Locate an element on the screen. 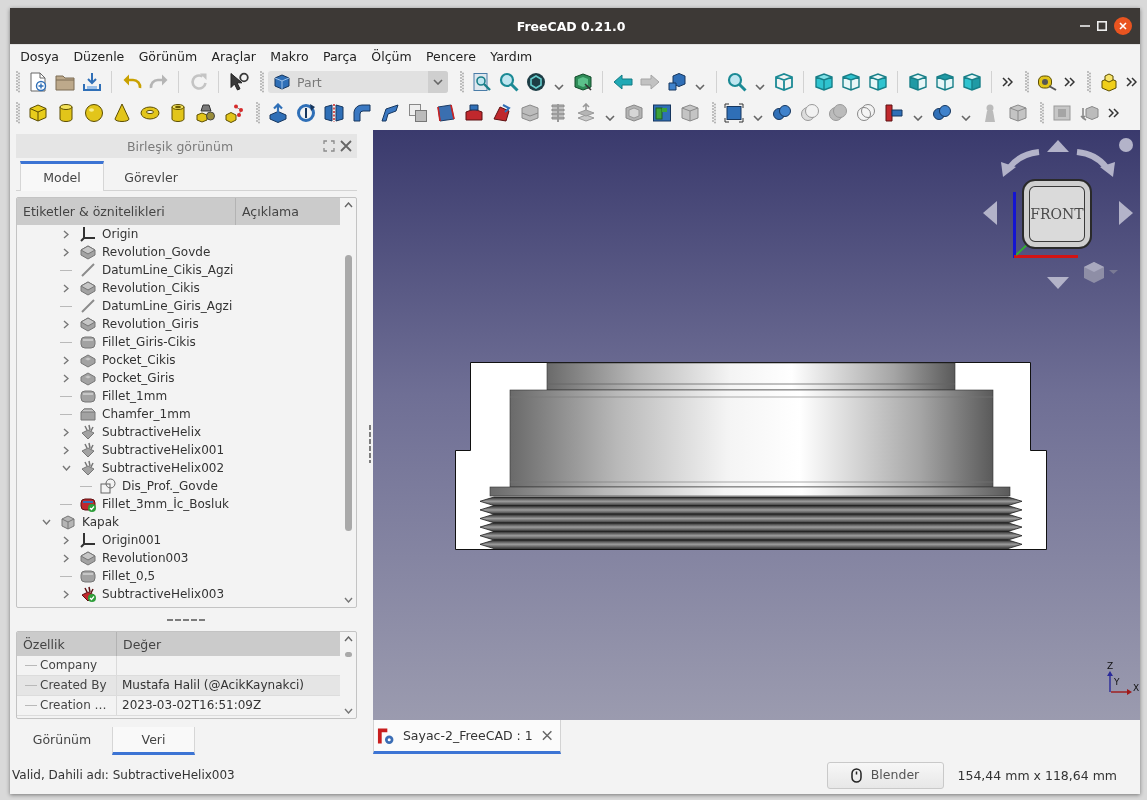 This screenshot has width=1147, height=800. block-arrow-icon is located at coordinates (278, 113).